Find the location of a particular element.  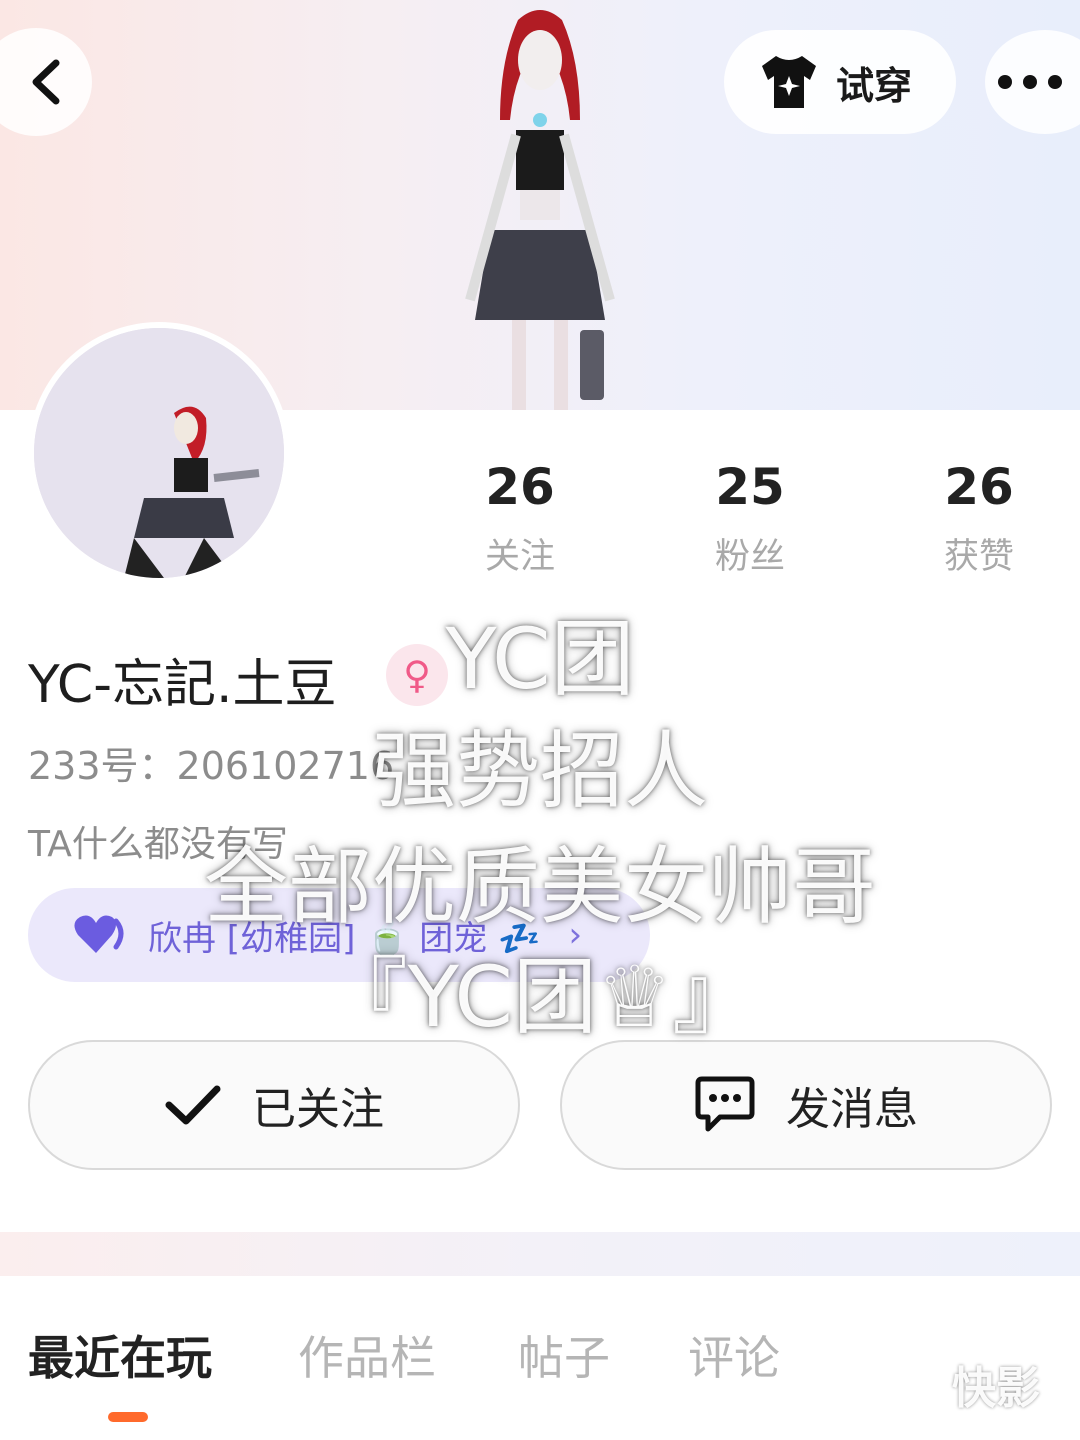

stat-following-value: 26 is located at coordinates (520, 487).